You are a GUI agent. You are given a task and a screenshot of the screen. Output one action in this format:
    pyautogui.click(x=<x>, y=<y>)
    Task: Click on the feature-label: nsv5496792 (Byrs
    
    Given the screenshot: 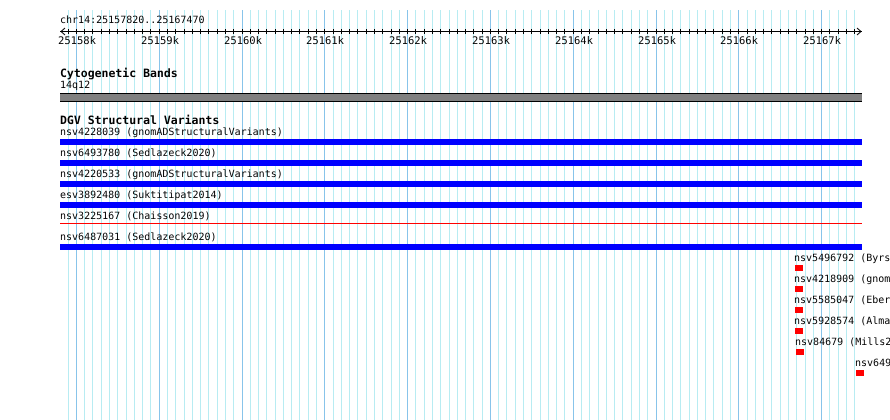 What is the action you would take?
    pyautogui.click(x=842, y=259)
    